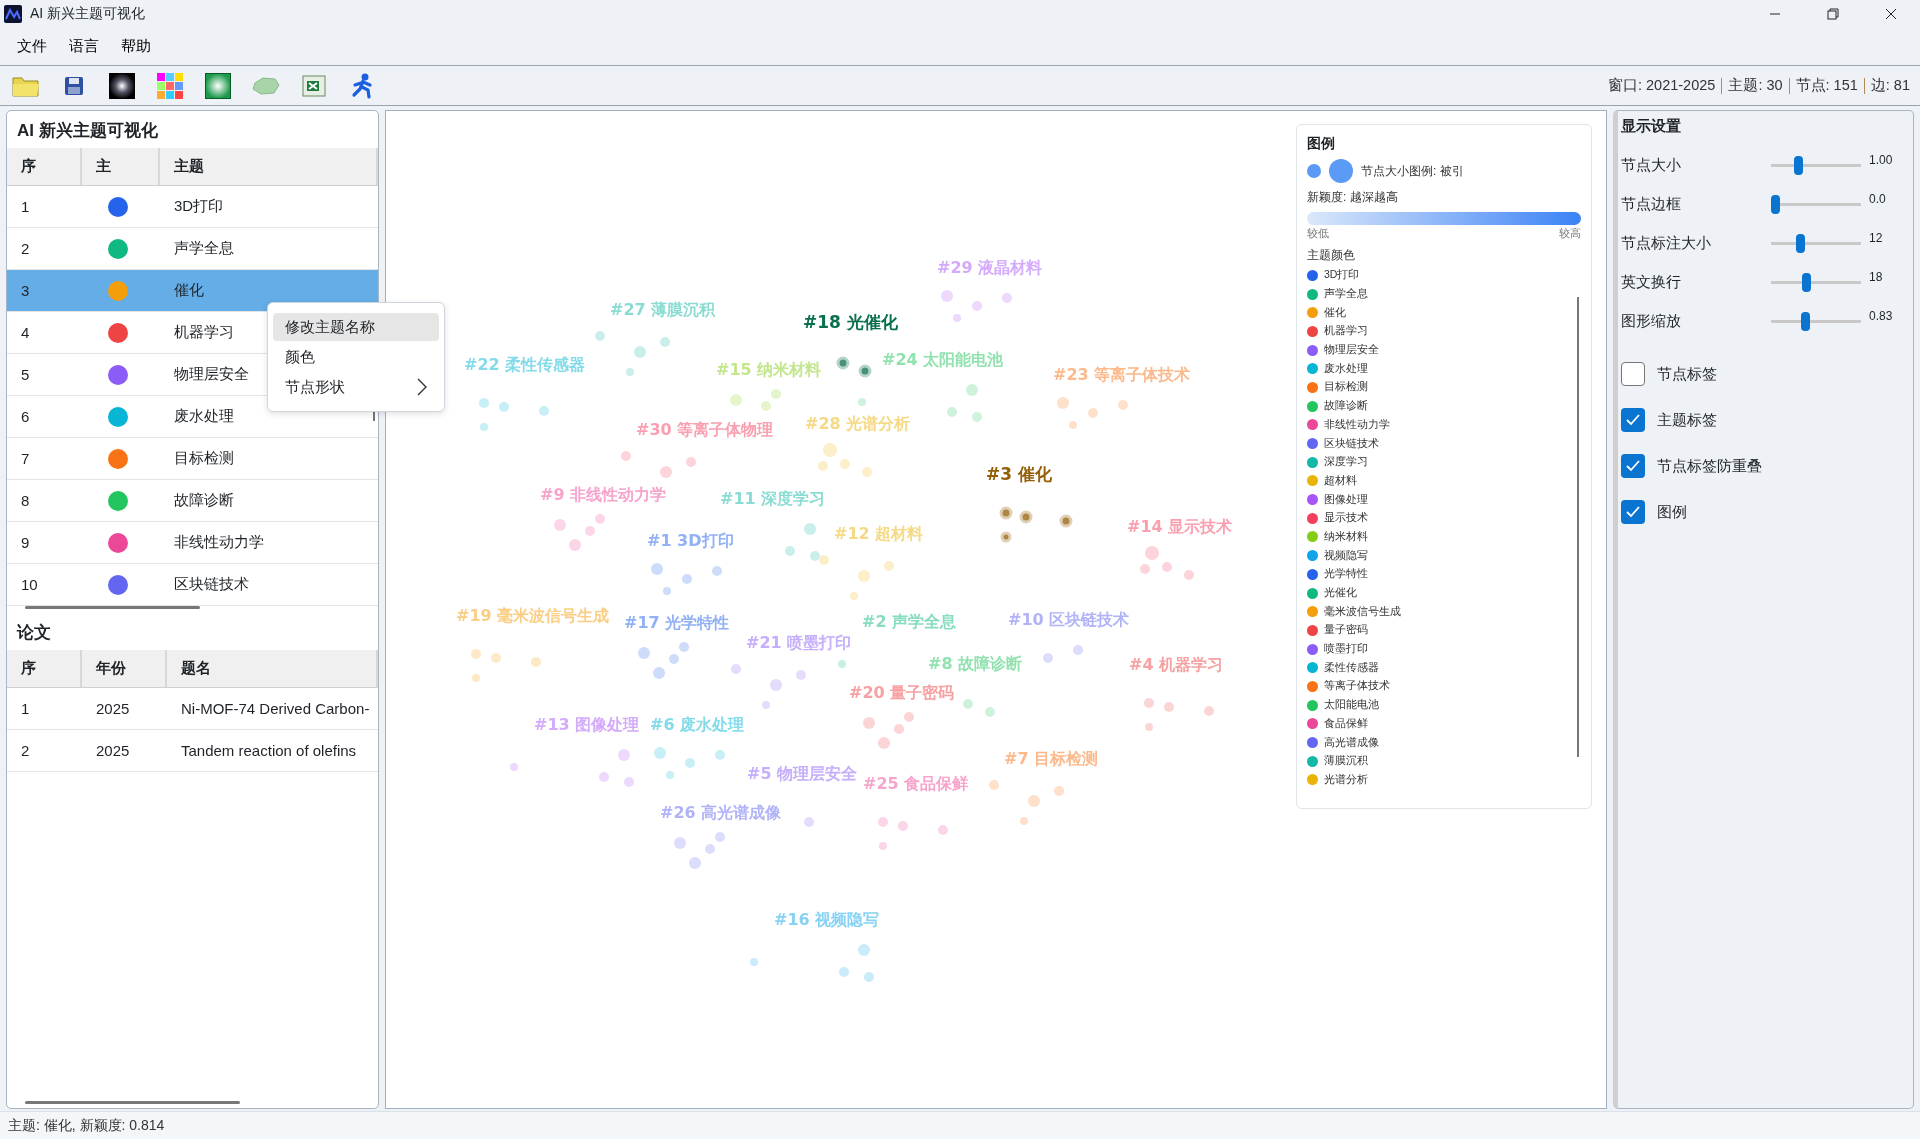 This screenshot has width=1920, height=1139. I want to click on menu-item: 修改主题名称, so click(356, 327).